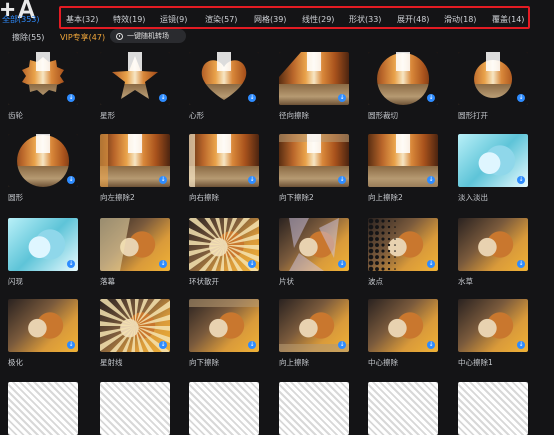 Image resolution: width=554 pixels, height=435 pixels. I want to click on transition-label: 向右擦除, so click(204, 197).